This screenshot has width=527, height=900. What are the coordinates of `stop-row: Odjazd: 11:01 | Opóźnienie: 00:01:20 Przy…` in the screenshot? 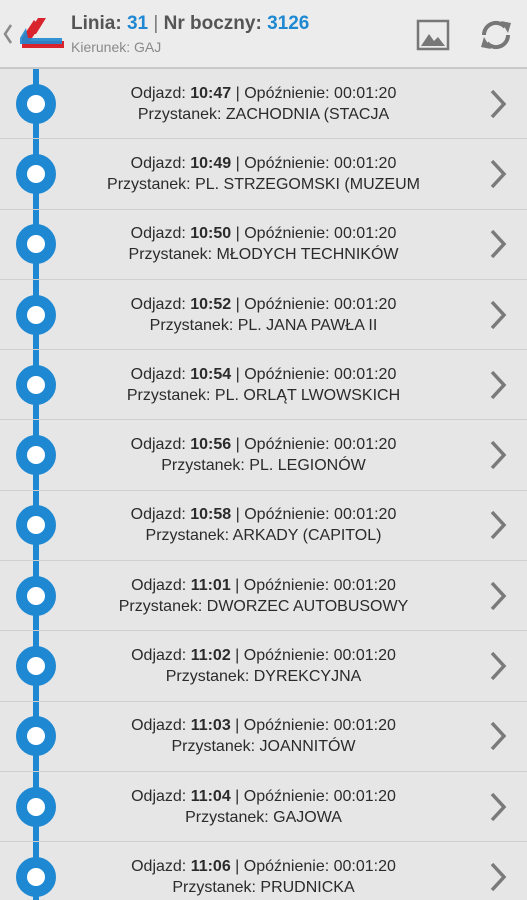 It's located at (263, 596).